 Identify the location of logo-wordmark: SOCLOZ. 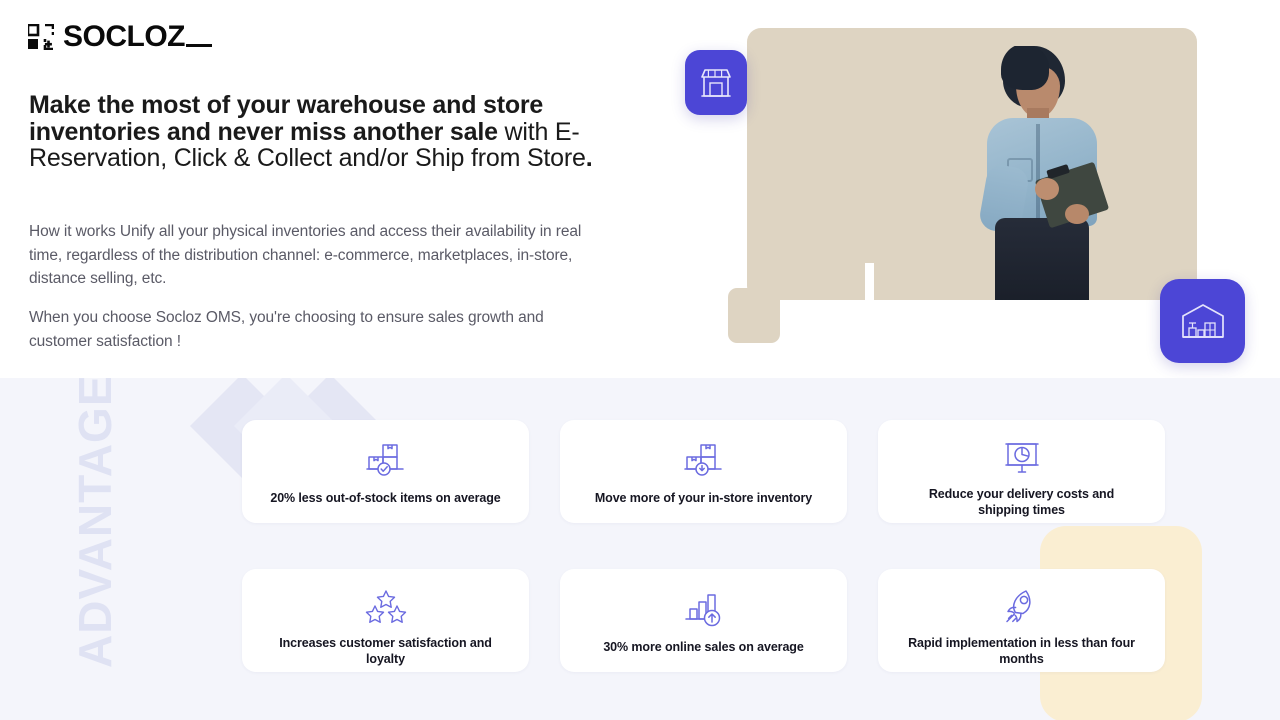
(124, 36).